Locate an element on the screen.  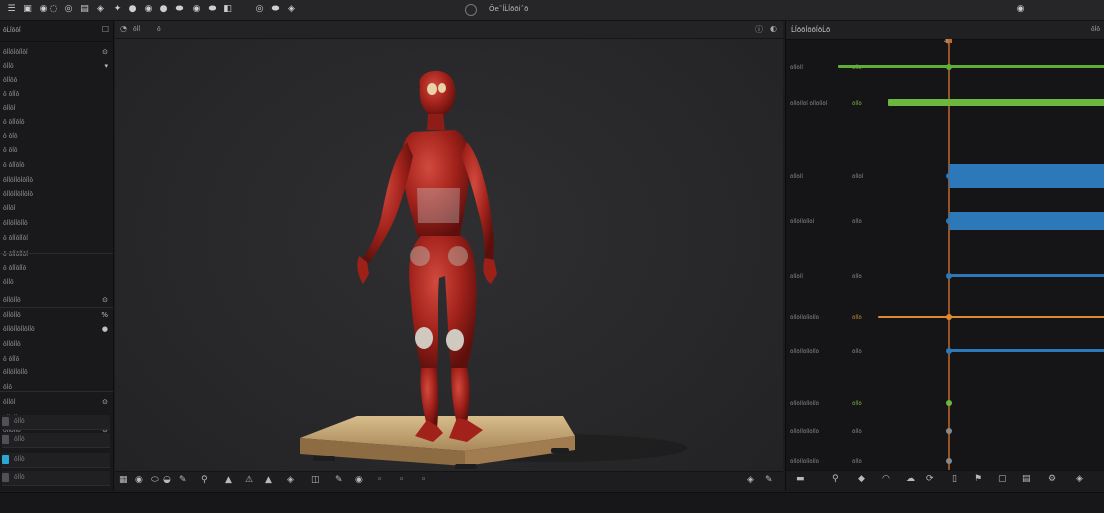
maximize-icon: ◈ is located at coordinates (291, 9).